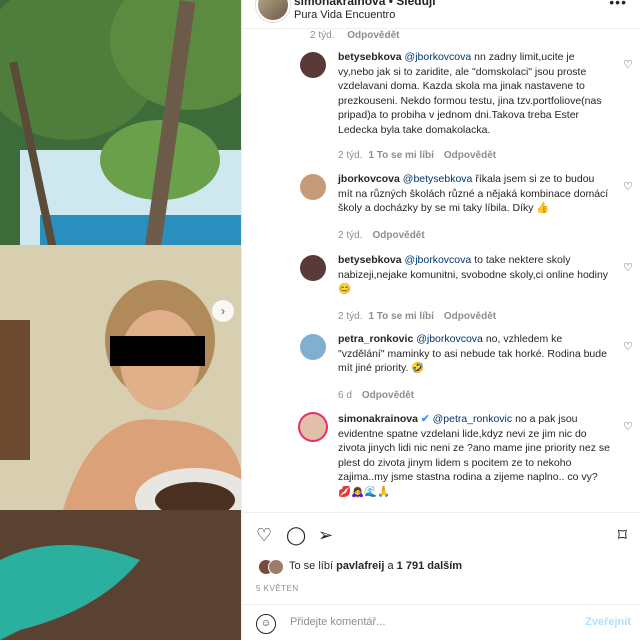 The image size is (640, 641). I want to click on liker-avatar, so click(276, 567).